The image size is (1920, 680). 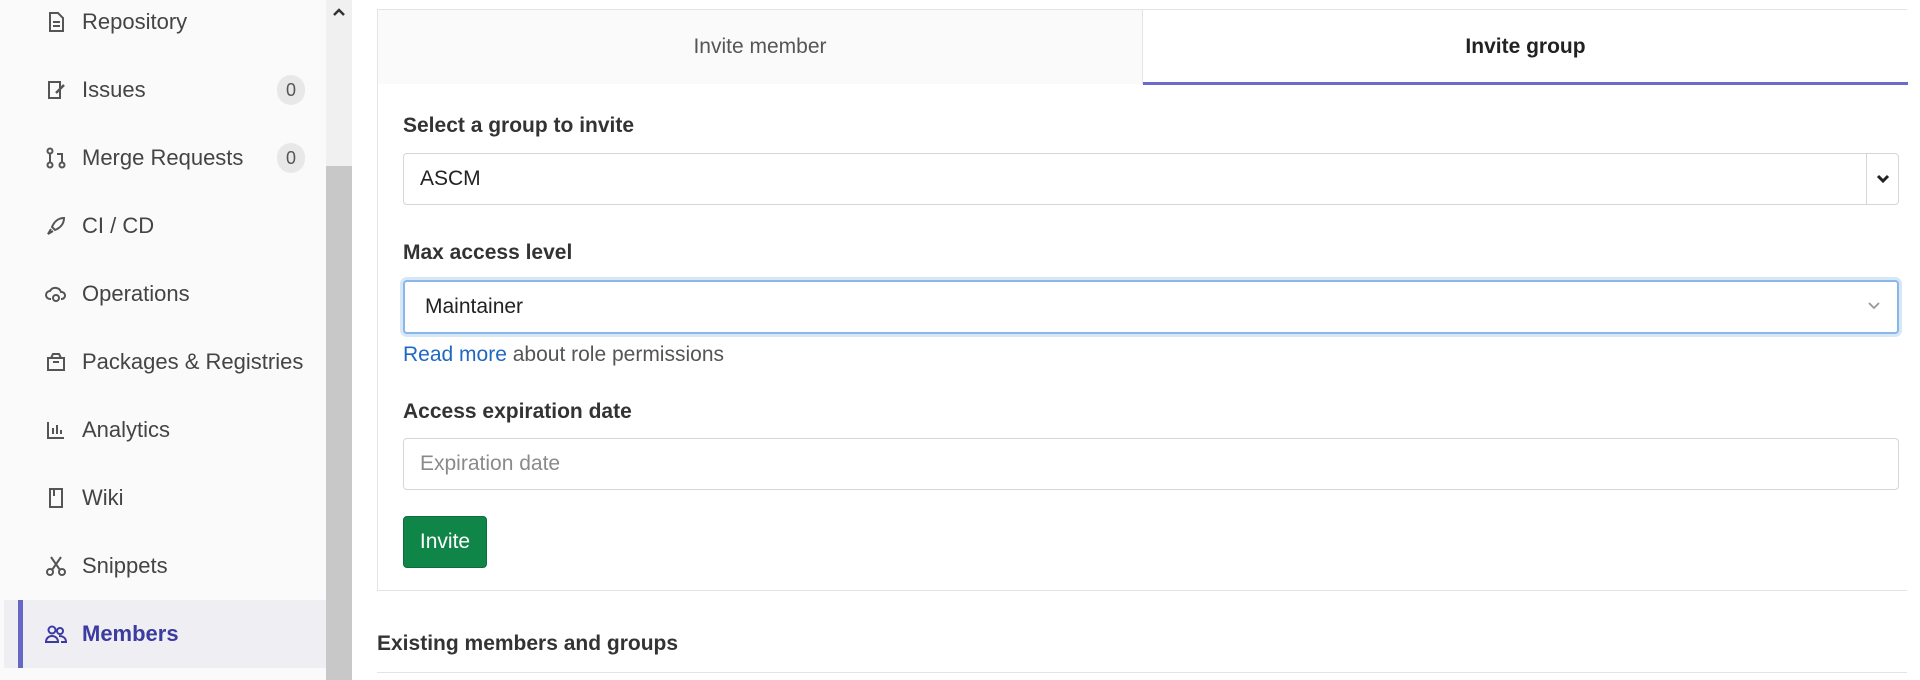 What do you see at coordinates (339, 12) in the screenshot?
I see `chevron-up-icon` at bounding box center [339, 12].